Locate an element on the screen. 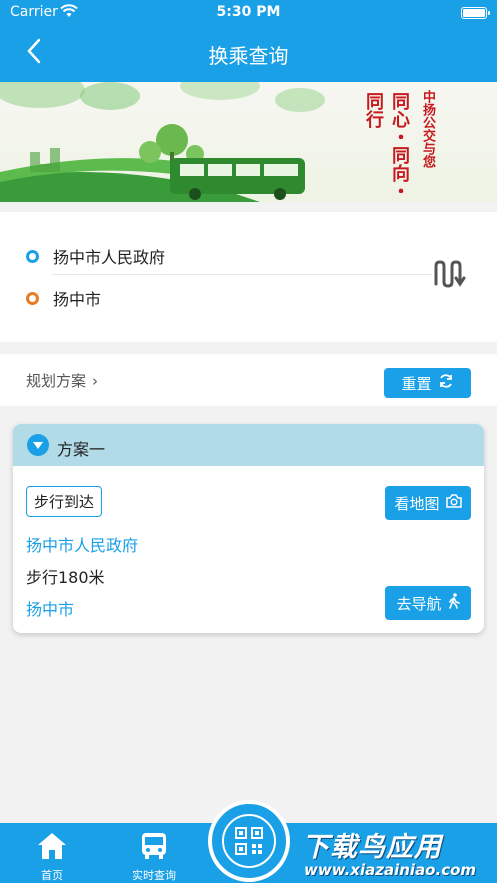 The width and height of the screenshot is (497, 883). qr-code-button is located at coordinates (249, 841).